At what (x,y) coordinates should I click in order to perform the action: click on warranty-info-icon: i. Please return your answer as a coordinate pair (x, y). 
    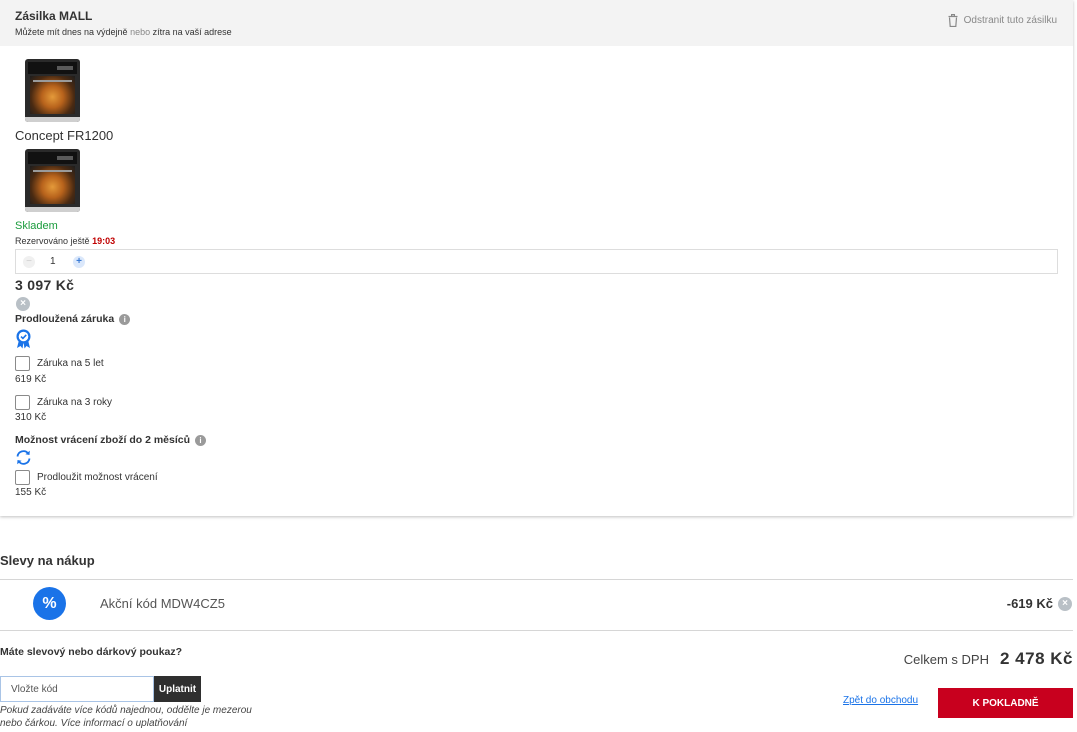
    Looking at the image, I should click on (125, 319).